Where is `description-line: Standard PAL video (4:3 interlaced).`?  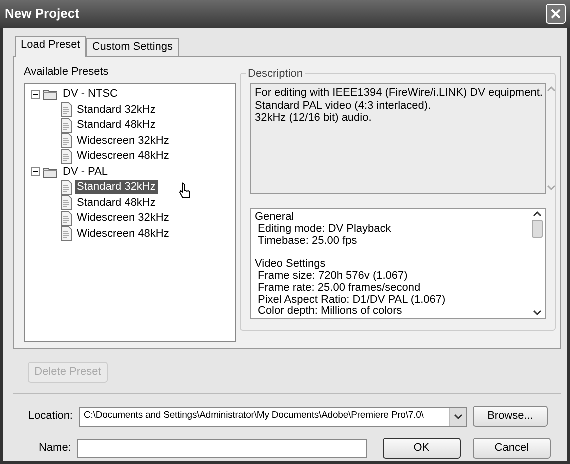
description-line: Standard PAL video (4:3 interlaced). is located at coordinates (343, 106).